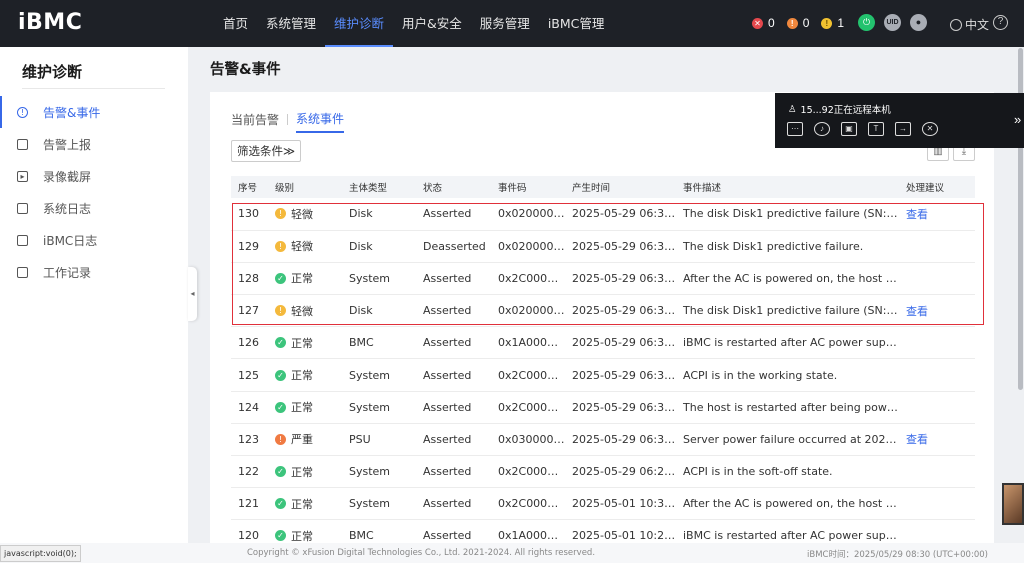 This screenshot has height=563, width=1024. I want to click on cell-subject: BMC, so click(379, 531).